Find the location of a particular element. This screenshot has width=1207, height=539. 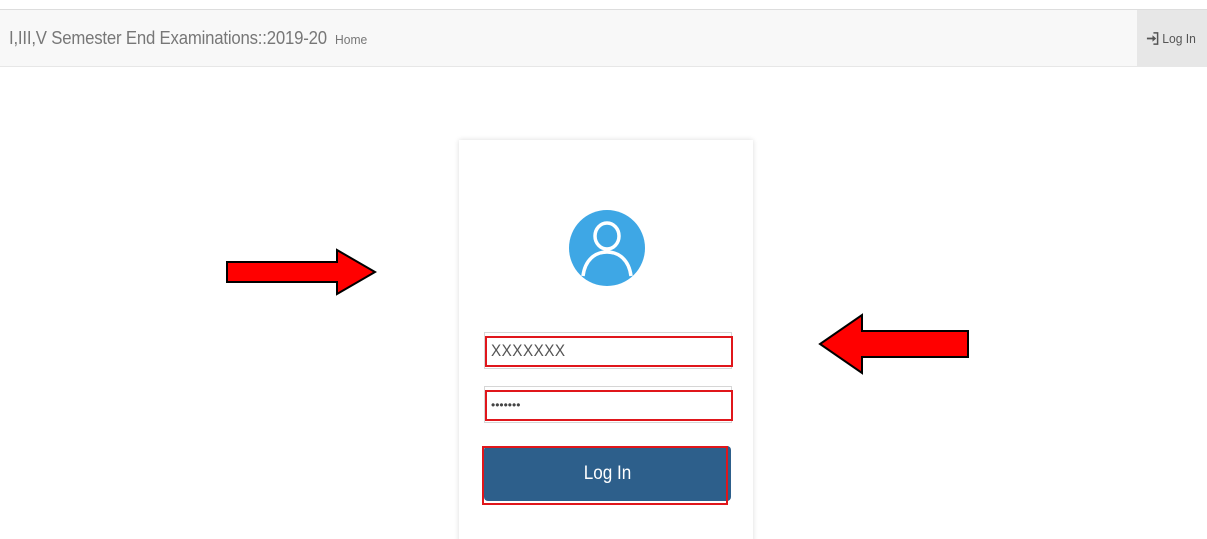

arrow-left-icon is located at coordinates (893, 344).